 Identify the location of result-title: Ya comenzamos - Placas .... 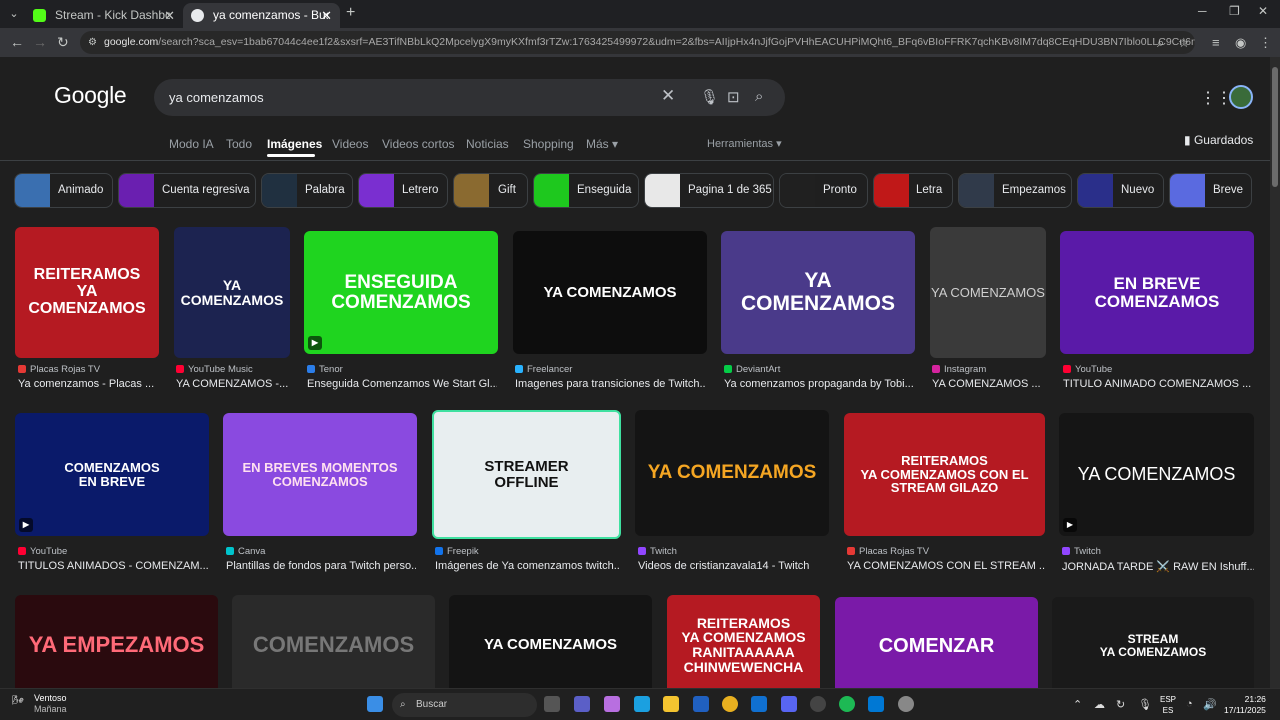
(88, 384).